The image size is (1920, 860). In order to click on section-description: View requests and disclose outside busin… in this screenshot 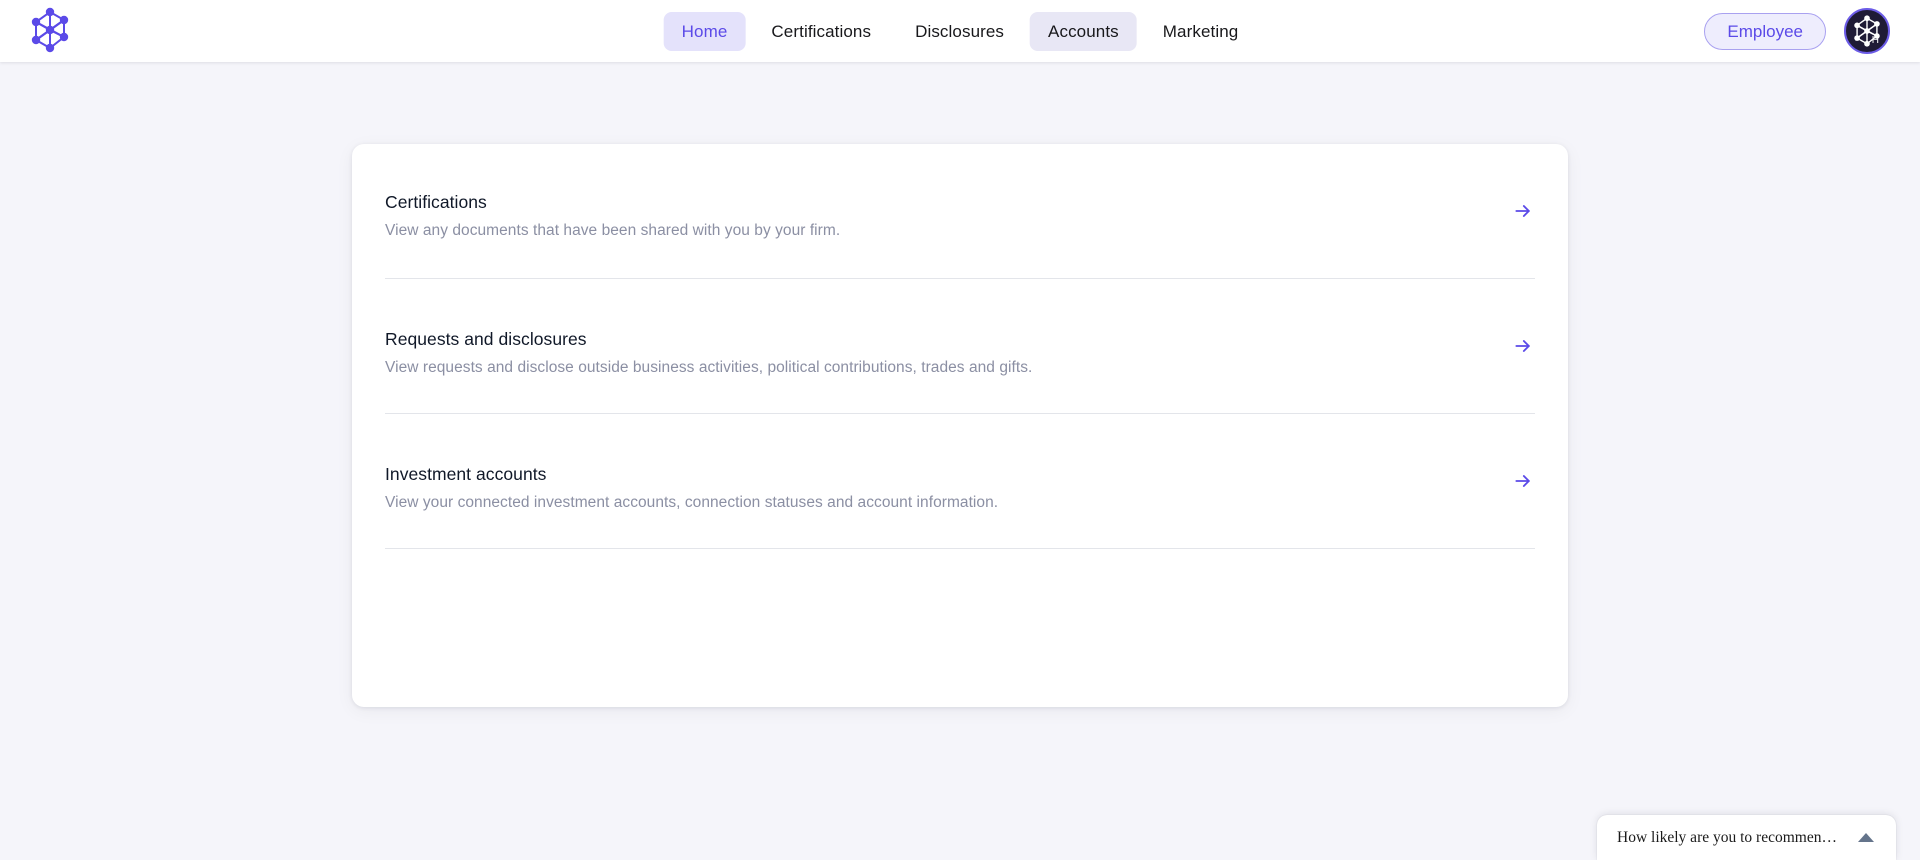, I will do `click(709, 367)`.